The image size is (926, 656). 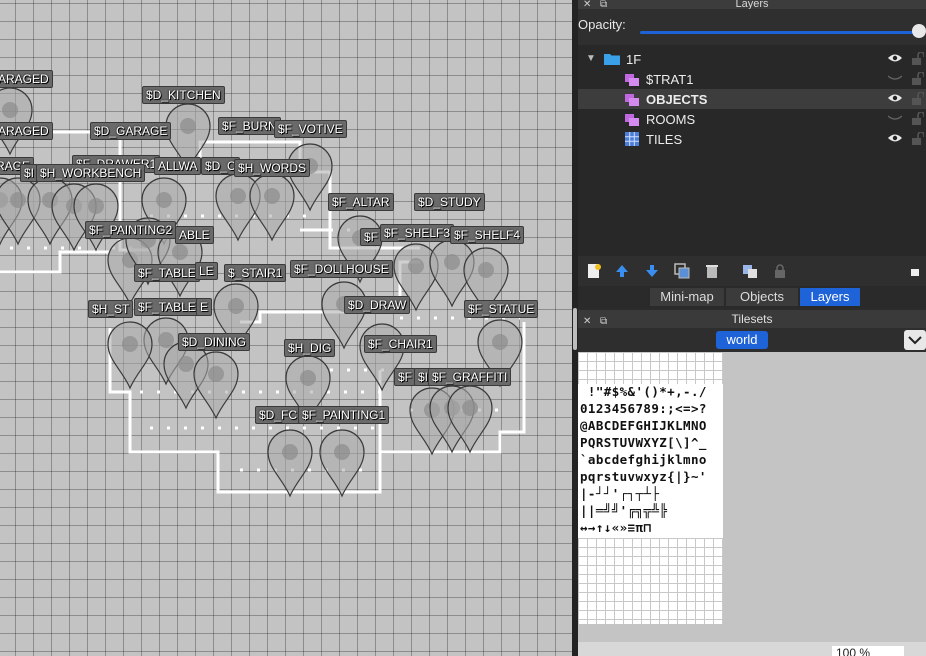 What do you see at coordinates (643, 476) in the screenshot?
I see `tileset-glyph-row: pqrstuvwxyz{|}~'` at bounding box center [643, 476].